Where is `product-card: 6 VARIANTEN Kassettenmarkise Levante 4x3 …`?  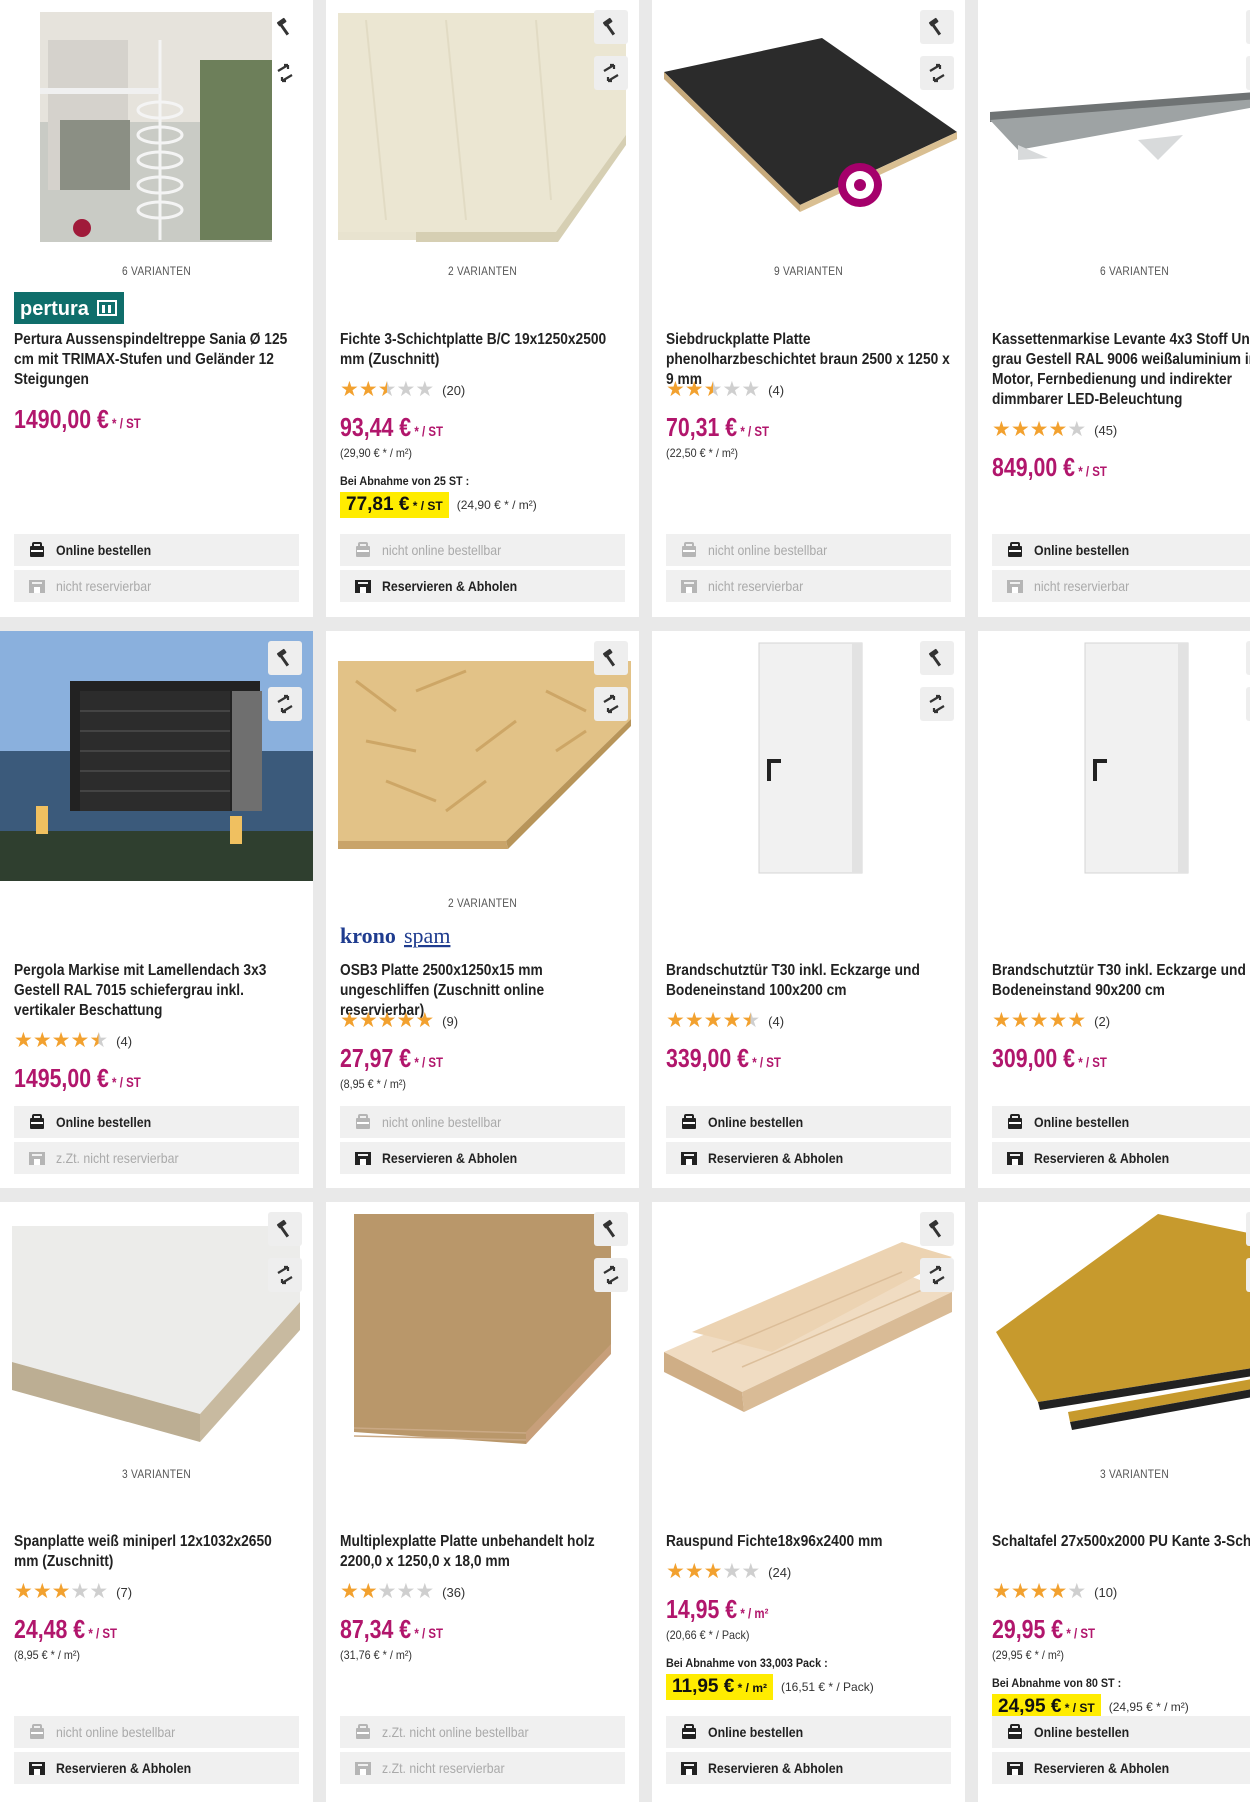 product-card: 6 VARIANTEN Kassettenmarkise Levante 4x3 … is located at coordinates (1114, 308).